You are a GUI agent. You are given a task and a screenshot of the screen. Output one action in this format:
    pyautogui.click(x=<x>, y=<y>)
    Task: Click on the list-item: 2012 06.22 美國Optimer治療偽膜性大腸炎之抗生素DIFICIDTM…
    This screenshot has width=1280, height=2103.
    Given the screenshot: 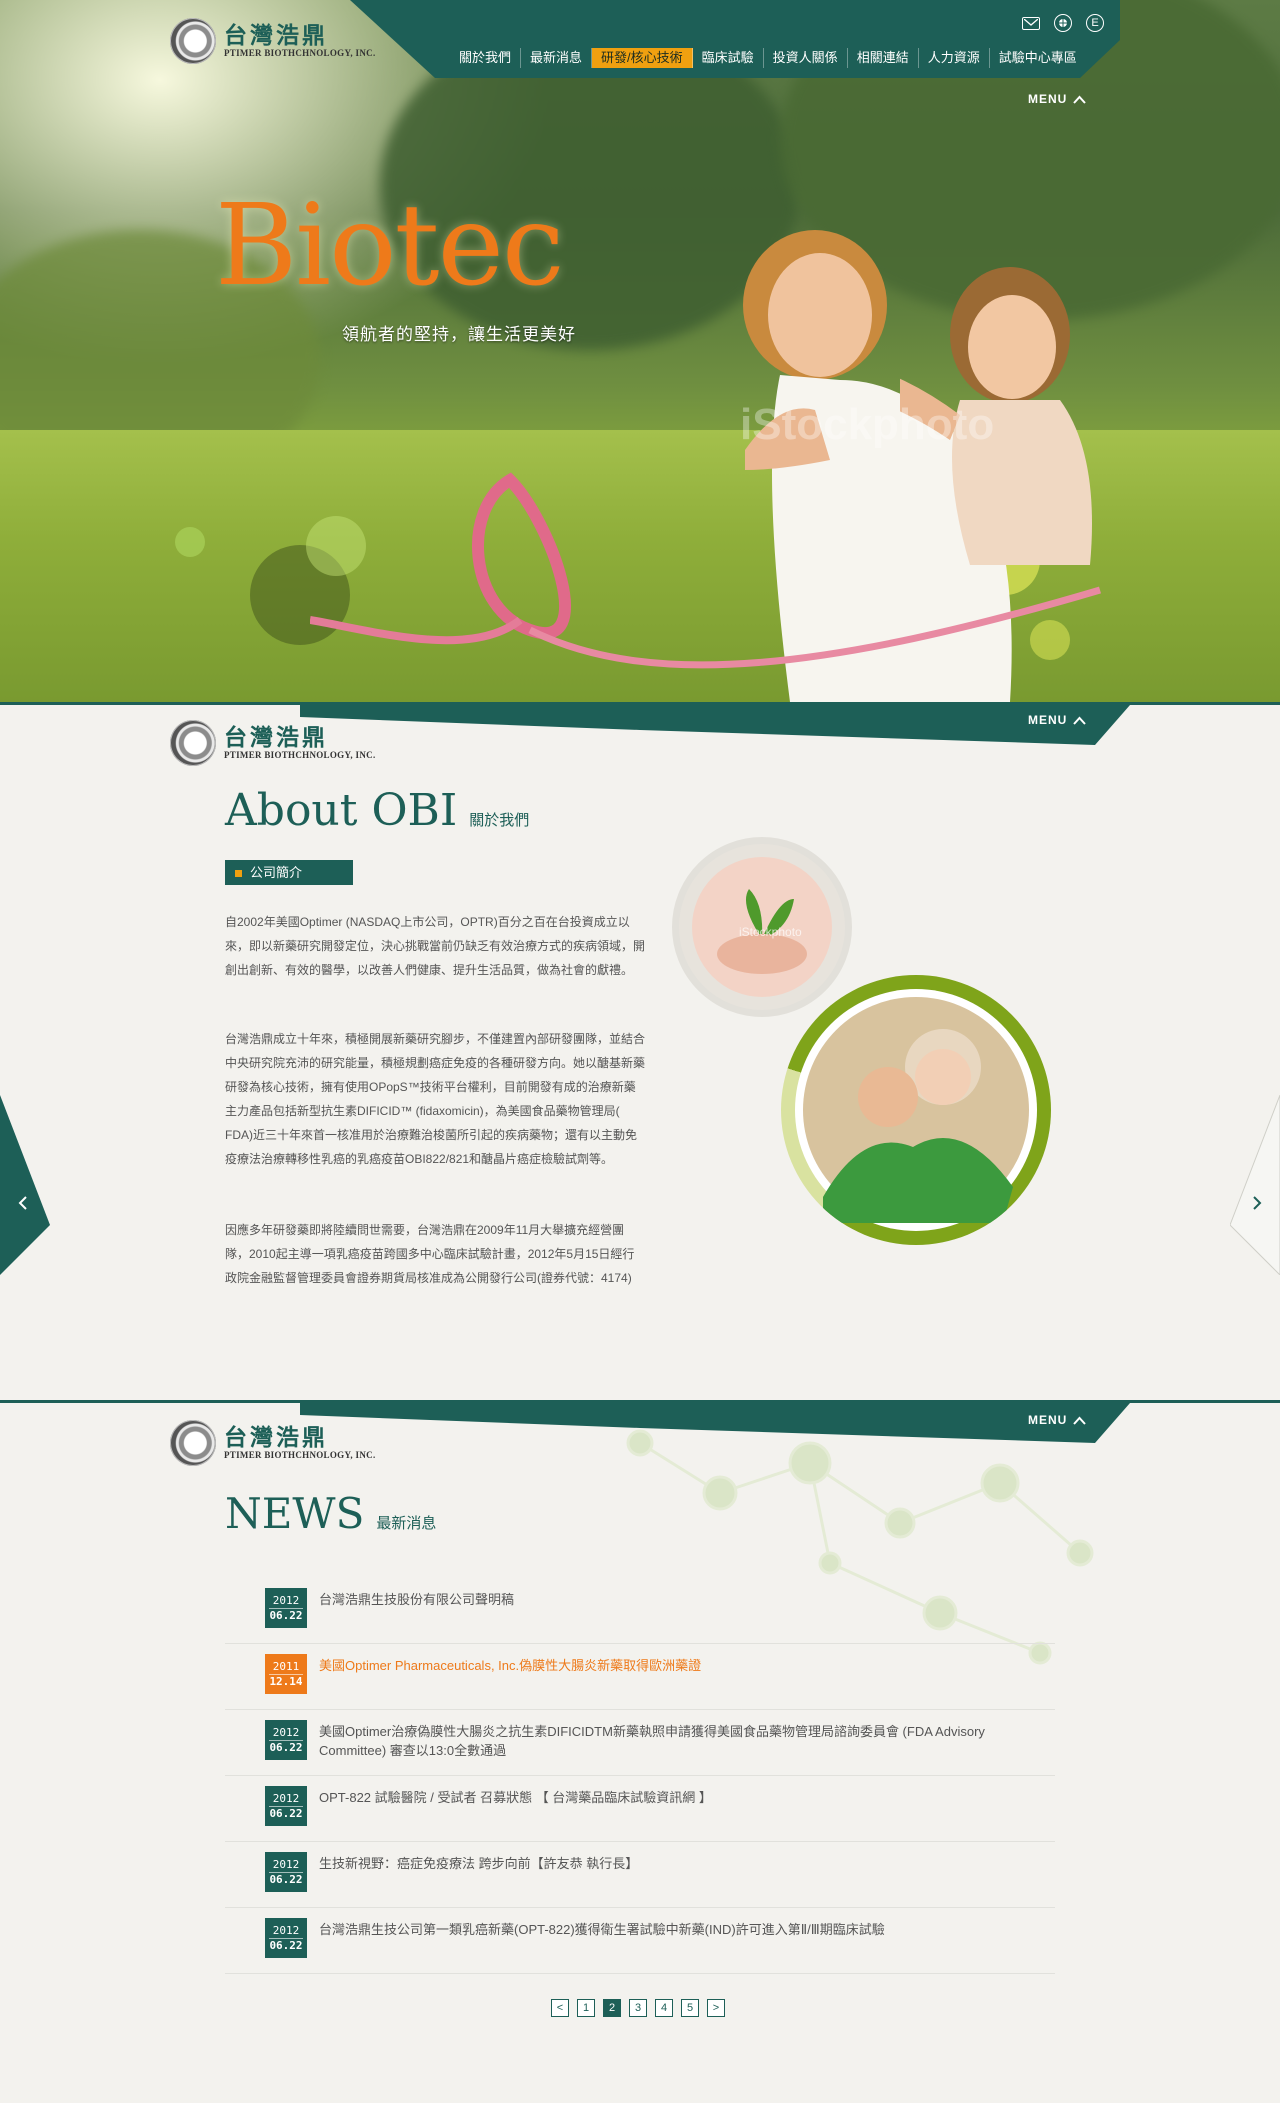 What is the action you would take?
    pyautogui.click(x=640, y=1743)
    